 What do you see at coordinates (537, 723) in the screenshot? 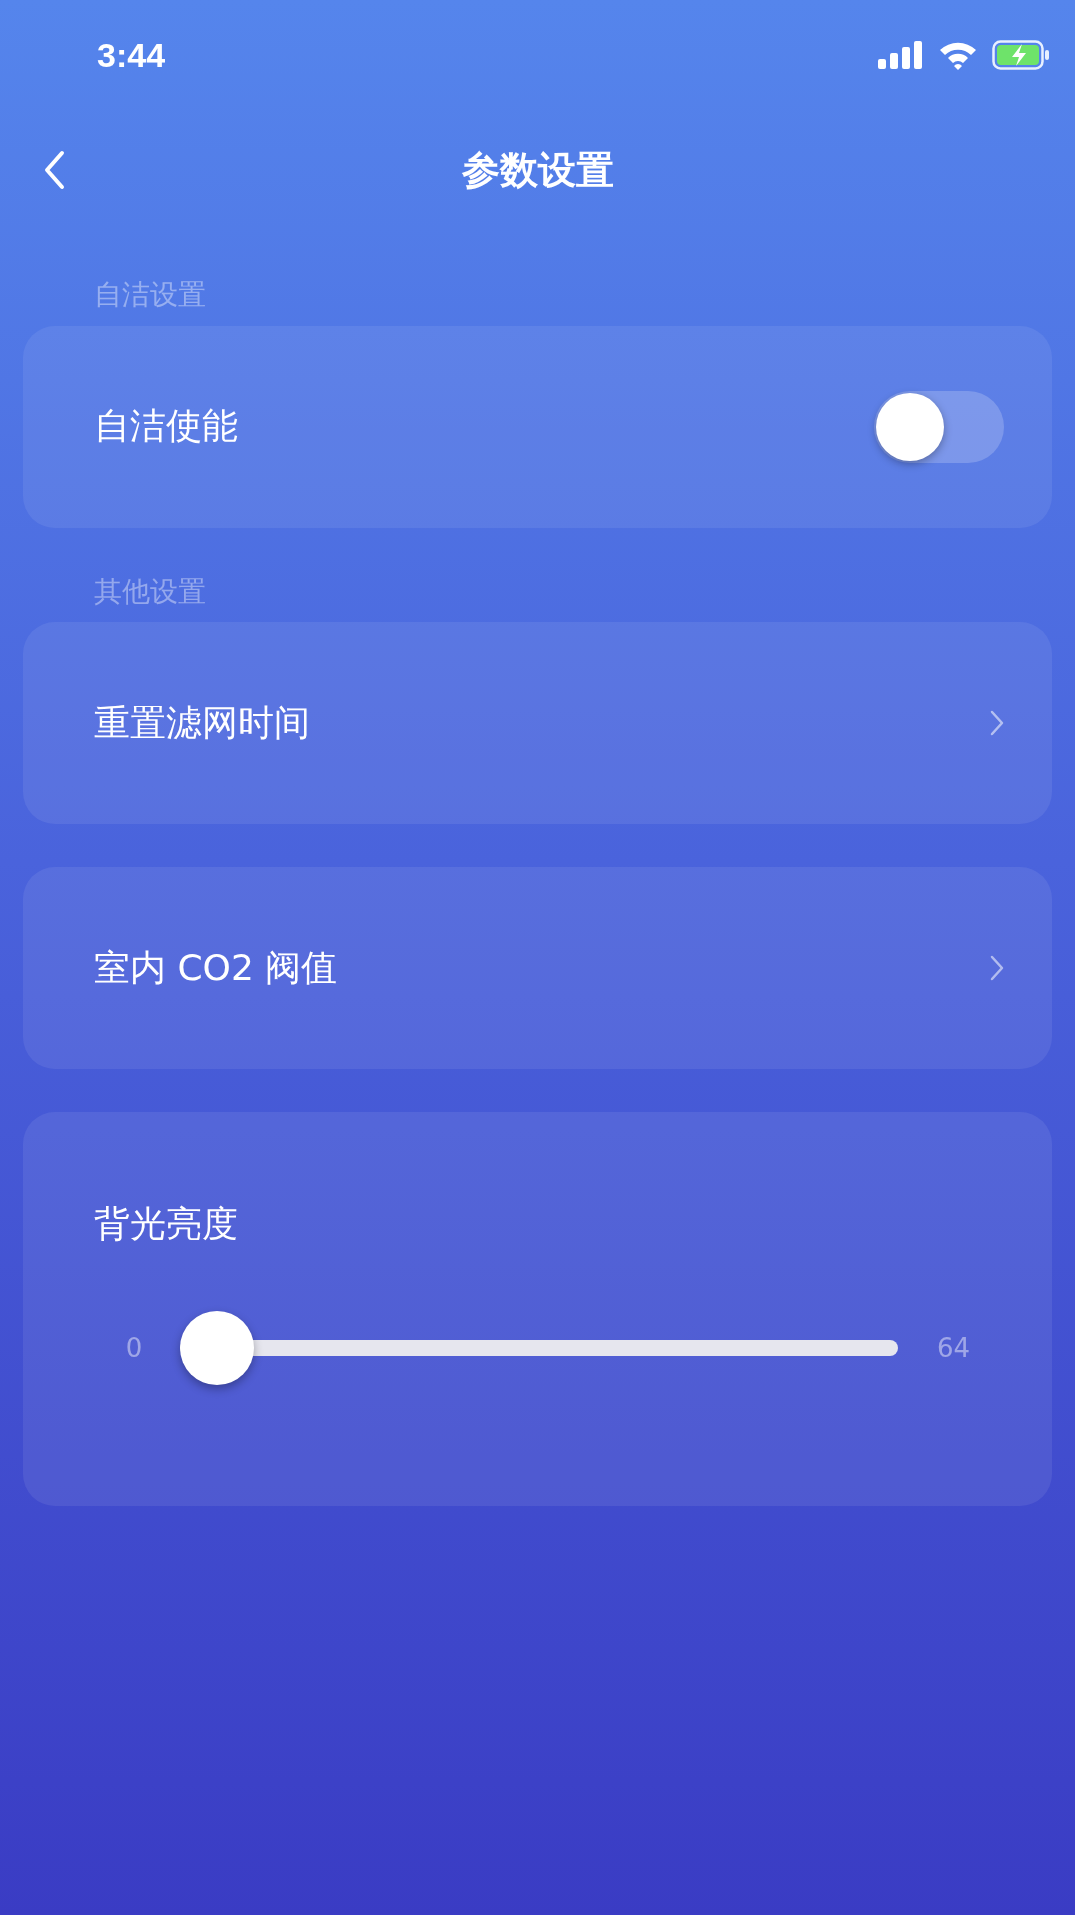
I see `settings-row: 重置滤网时间` at bounding box center [537, 723].